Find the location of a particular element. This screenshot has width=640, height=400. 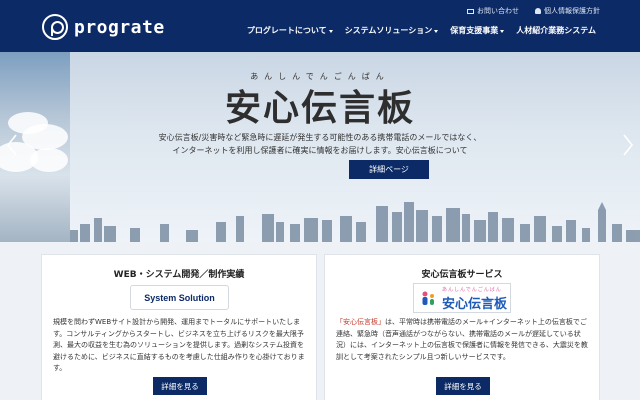

privacy-policy-link: 個人情報保護方針 is located at coordinates (567, 11).